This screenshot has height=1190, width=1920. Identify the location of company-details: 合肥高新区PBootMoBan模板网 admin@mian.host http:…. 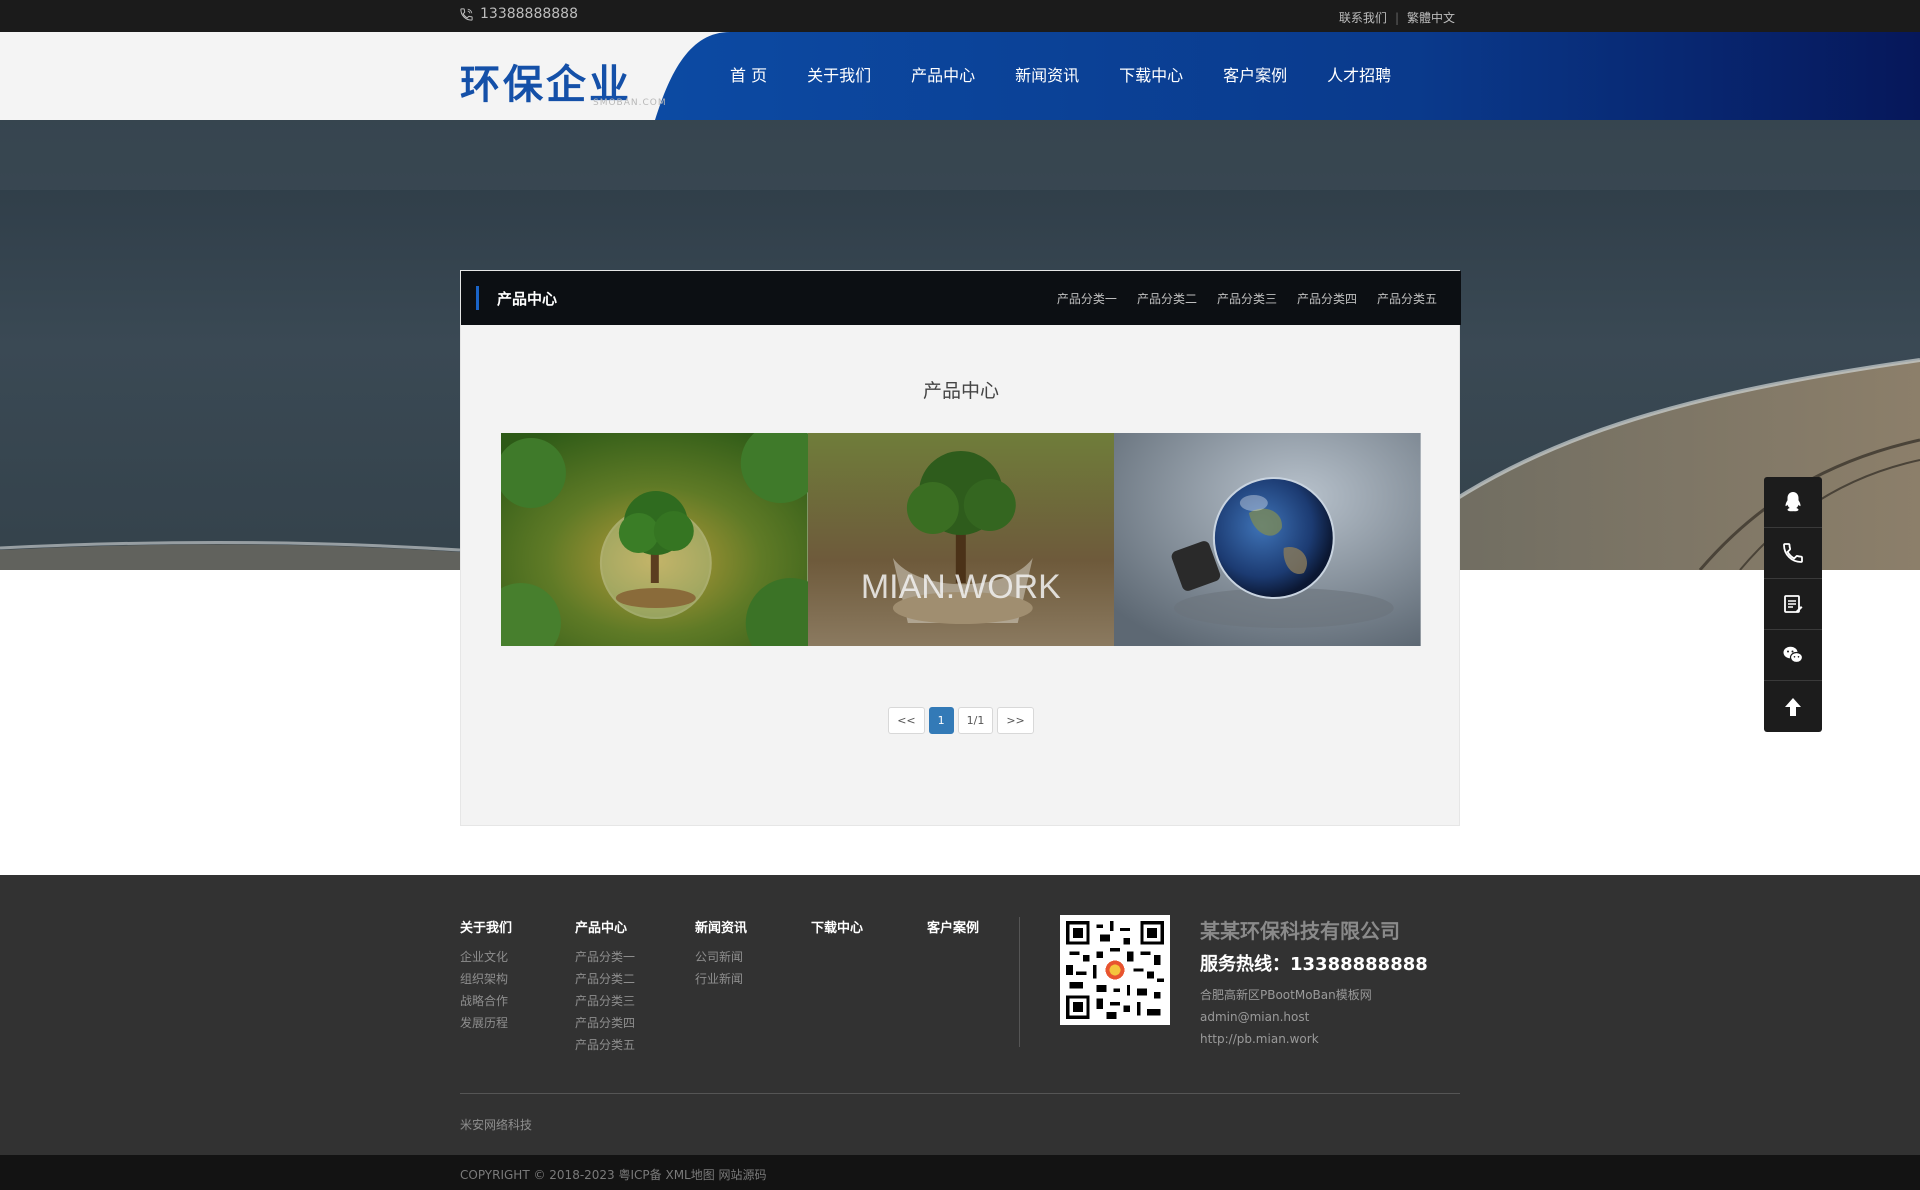
(1314, 1017).